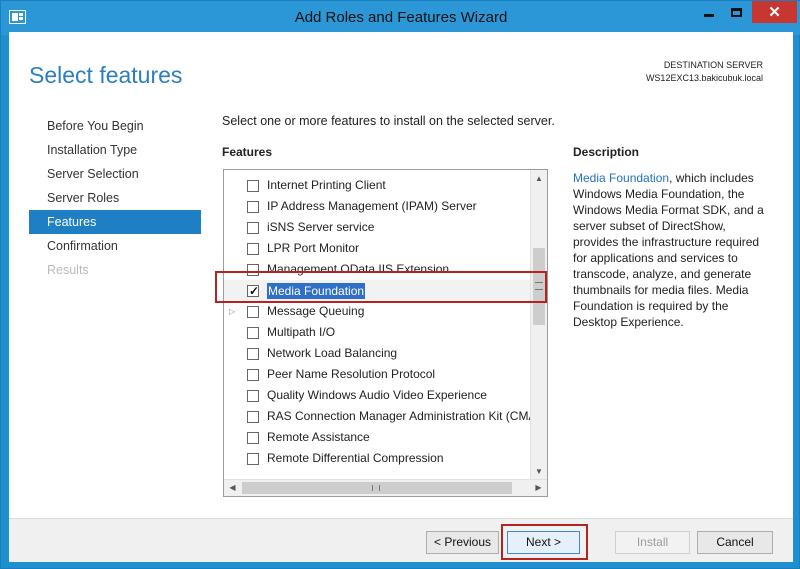  What do you see at coordinates (401, 540) in the screenshot?
I see `wizard-footer: < Previous Next > Install Cancel` at bounding box center [401, 540].